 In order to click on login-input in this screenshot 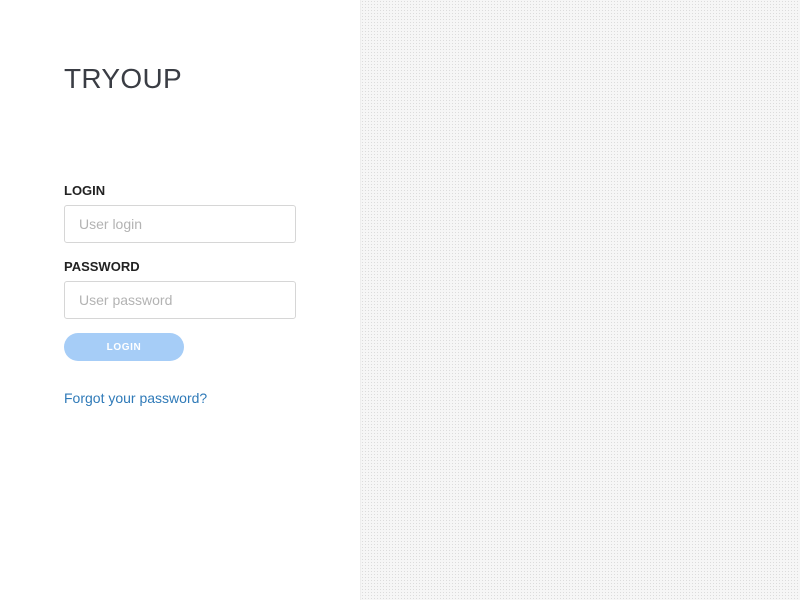, I will do `click(180, 224)`.